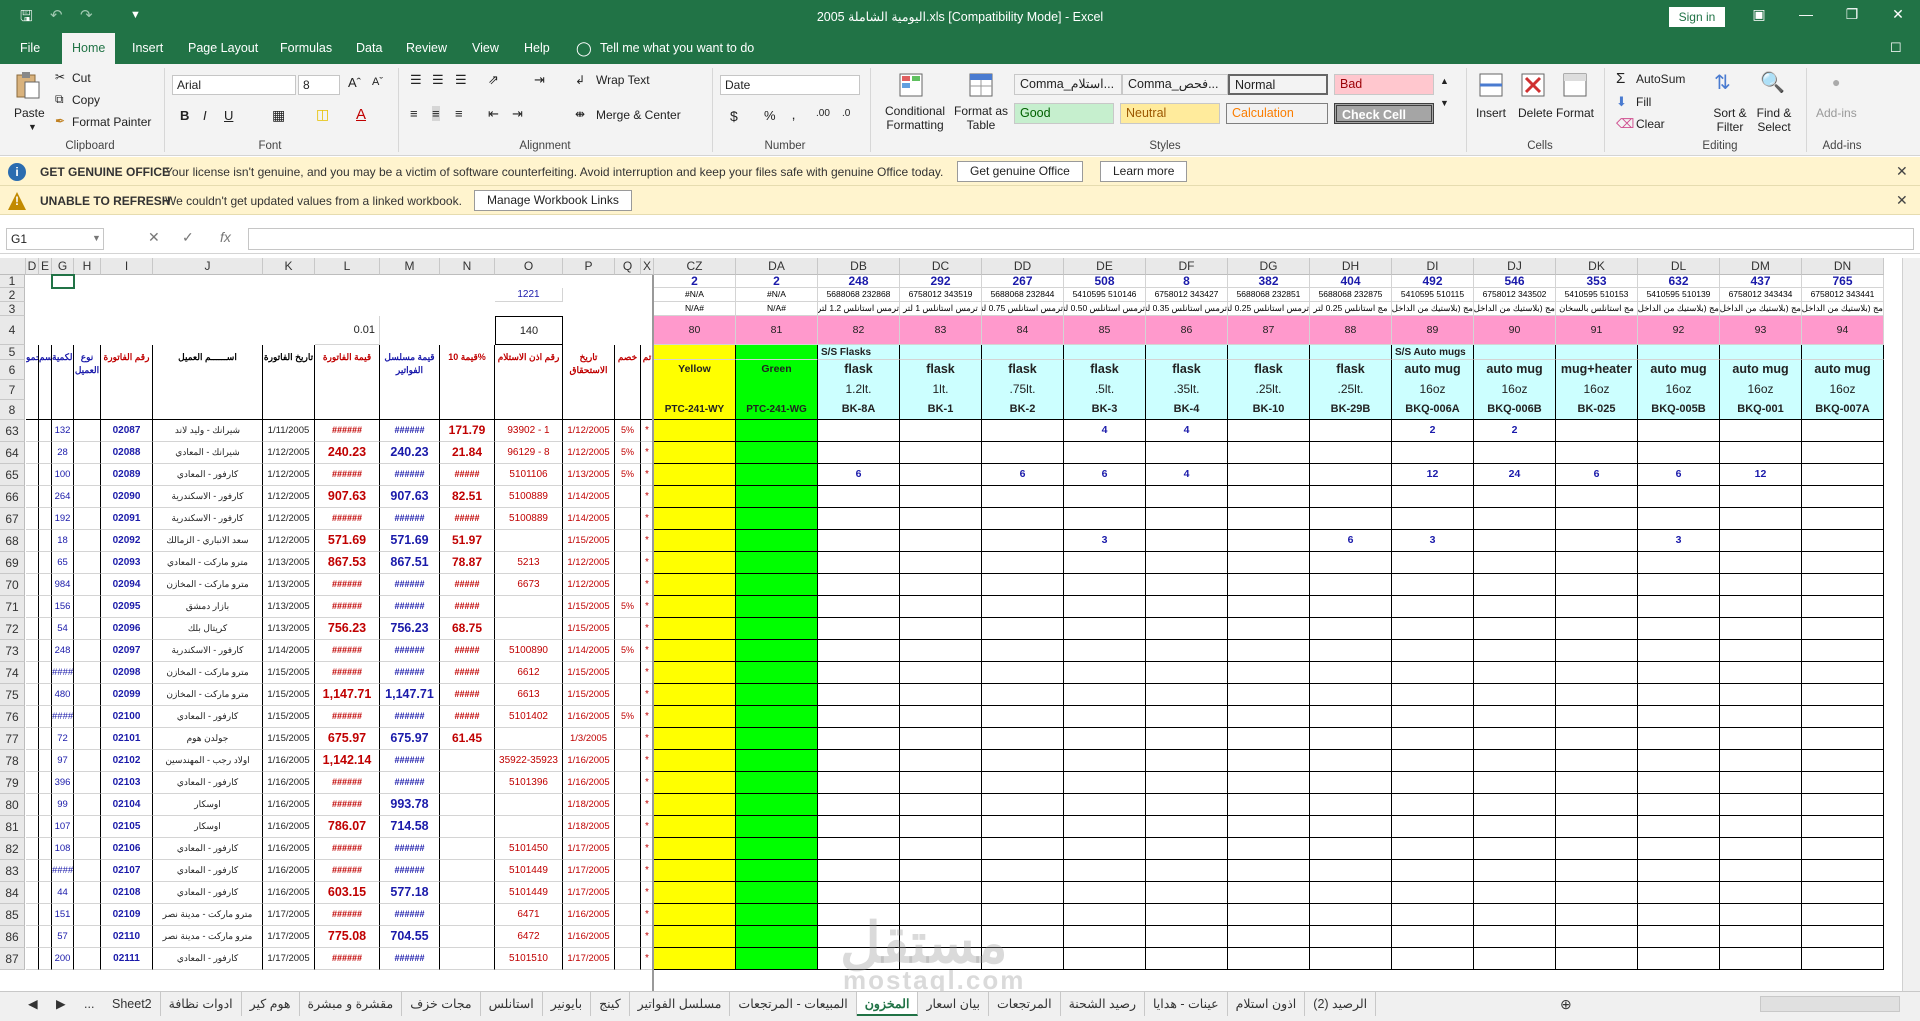  Describe the element at coordinates (1187, 352) in the screenshot. I see `right-row5-df` at that location.